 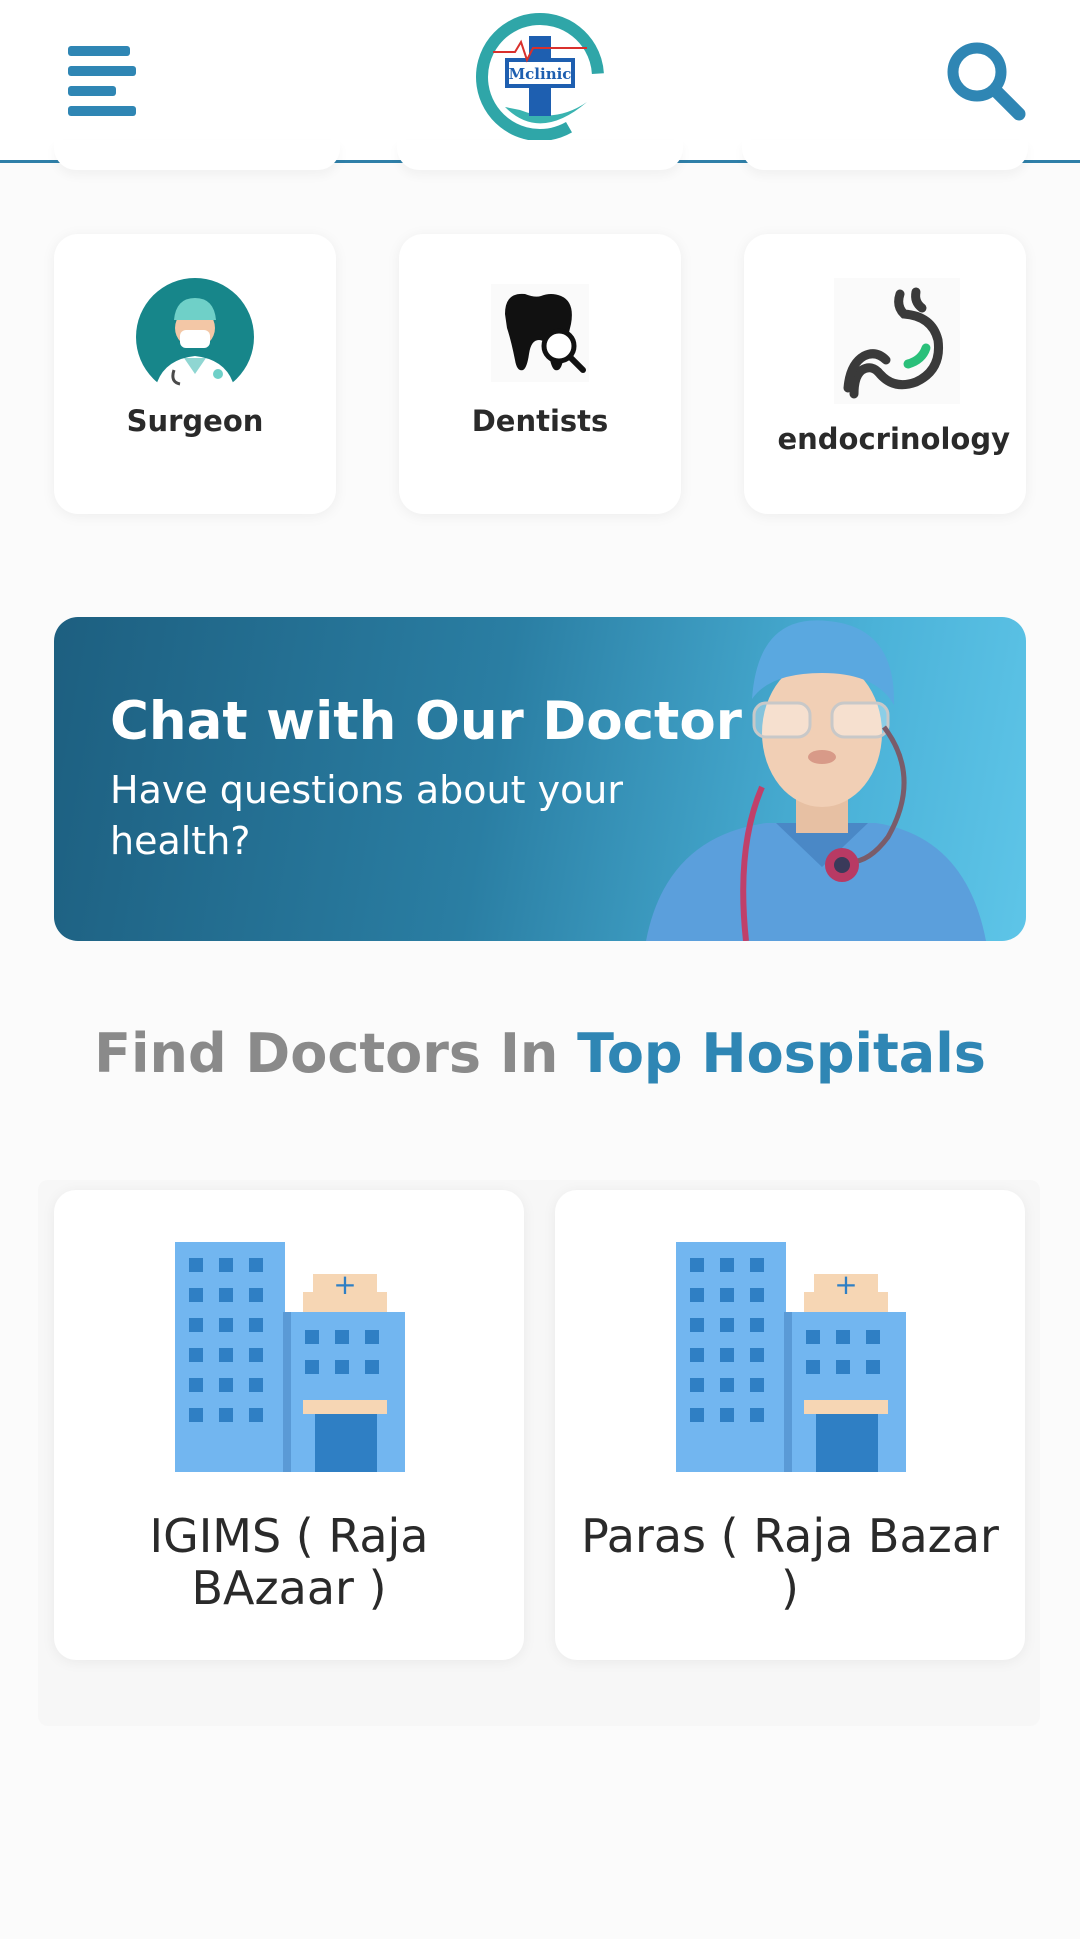 I want to click on hospital-card-igims: + IGIMS ( Raja BAzaar ), so click(x=289, y=1425).